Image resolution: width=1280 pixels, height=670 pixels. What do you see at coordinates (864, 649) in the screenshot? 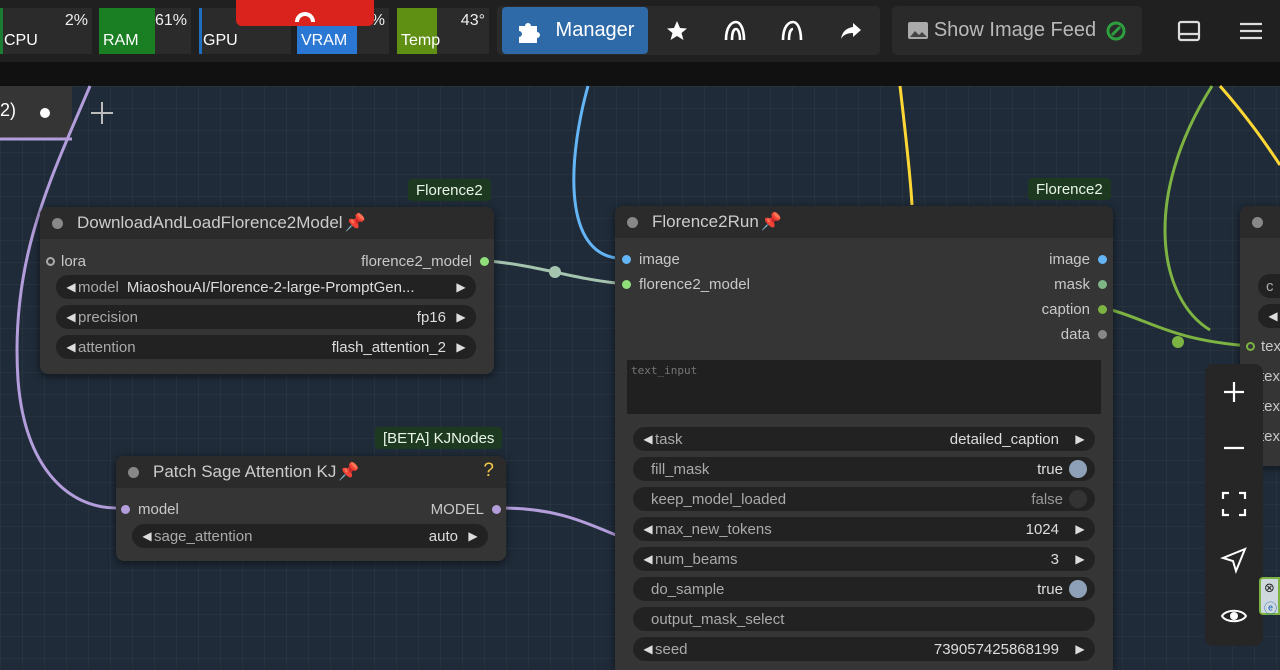
I see `seed-widget: ◀ seed 739057425868199 ▶` at bounding box center [864, 649].